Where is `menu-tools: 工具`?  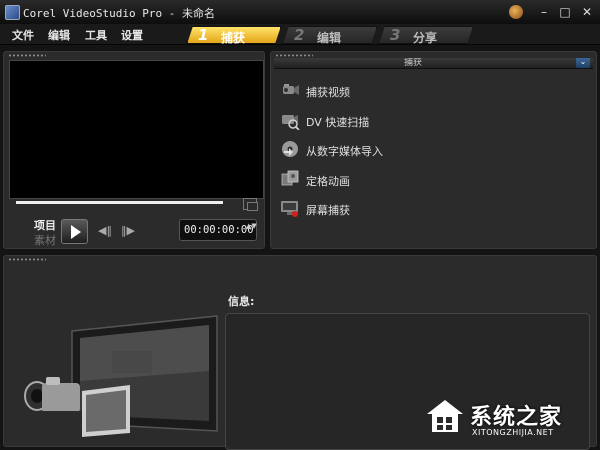
menu-tools: 工具 is located at coordinates (96, 35).